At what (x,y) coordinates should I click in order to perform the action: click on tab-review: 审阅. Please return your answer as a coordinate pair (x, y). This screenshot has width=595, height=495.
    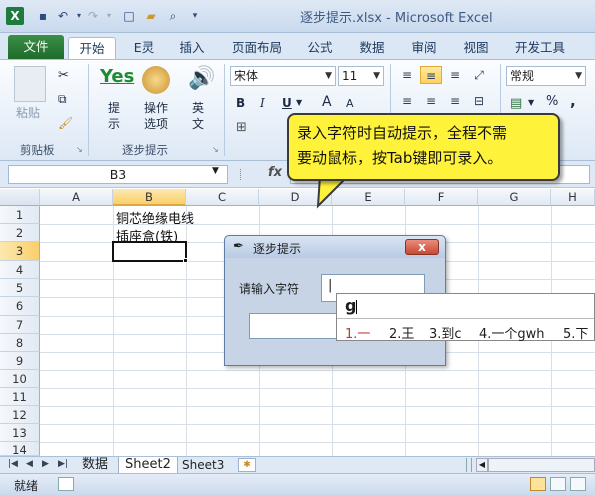
    Looking at the image, I should click on (424, 48).